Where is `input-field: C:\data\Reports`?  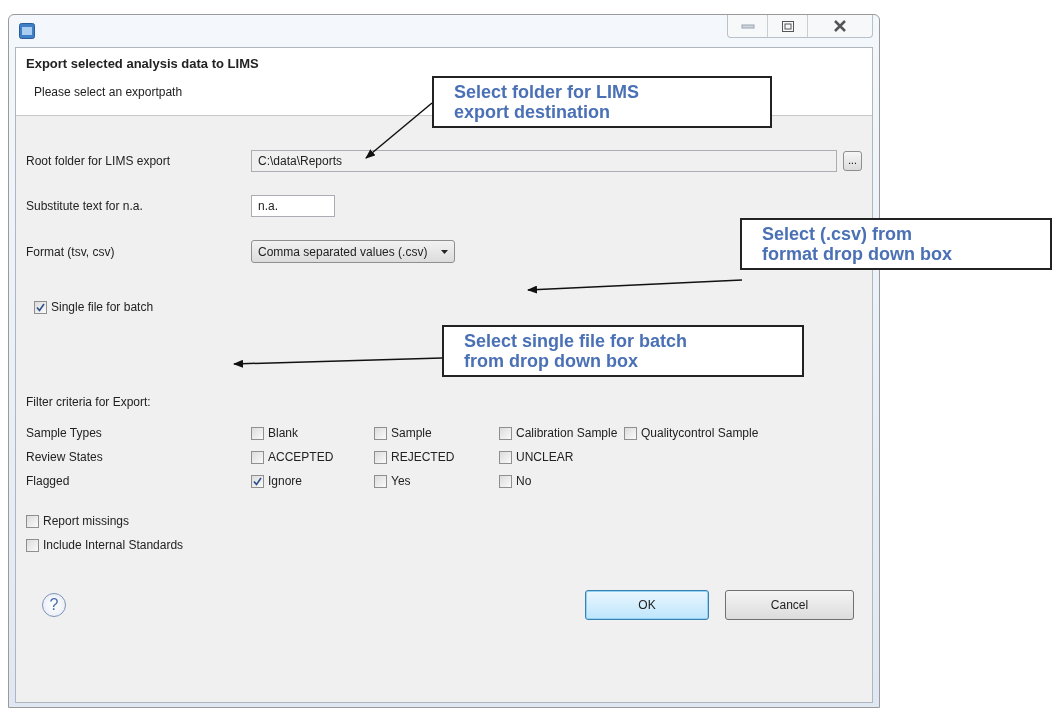
input-field: C:\data\Reports is located at coordinates (544, 161).